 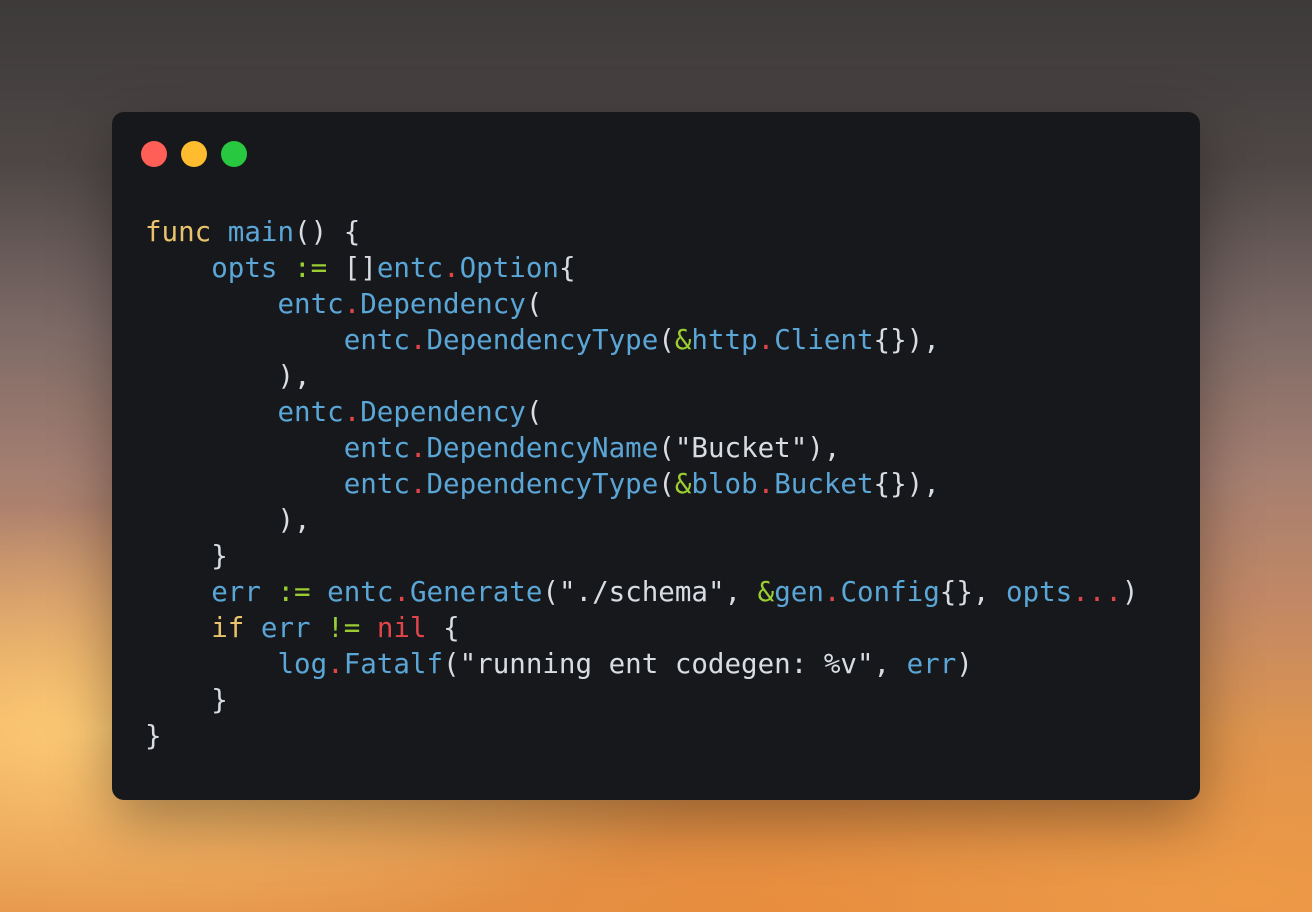 What do you see at coordinates (641, 232) in the screenshot?
I see `code-line: func main() {` at bounding box center [641, 232].